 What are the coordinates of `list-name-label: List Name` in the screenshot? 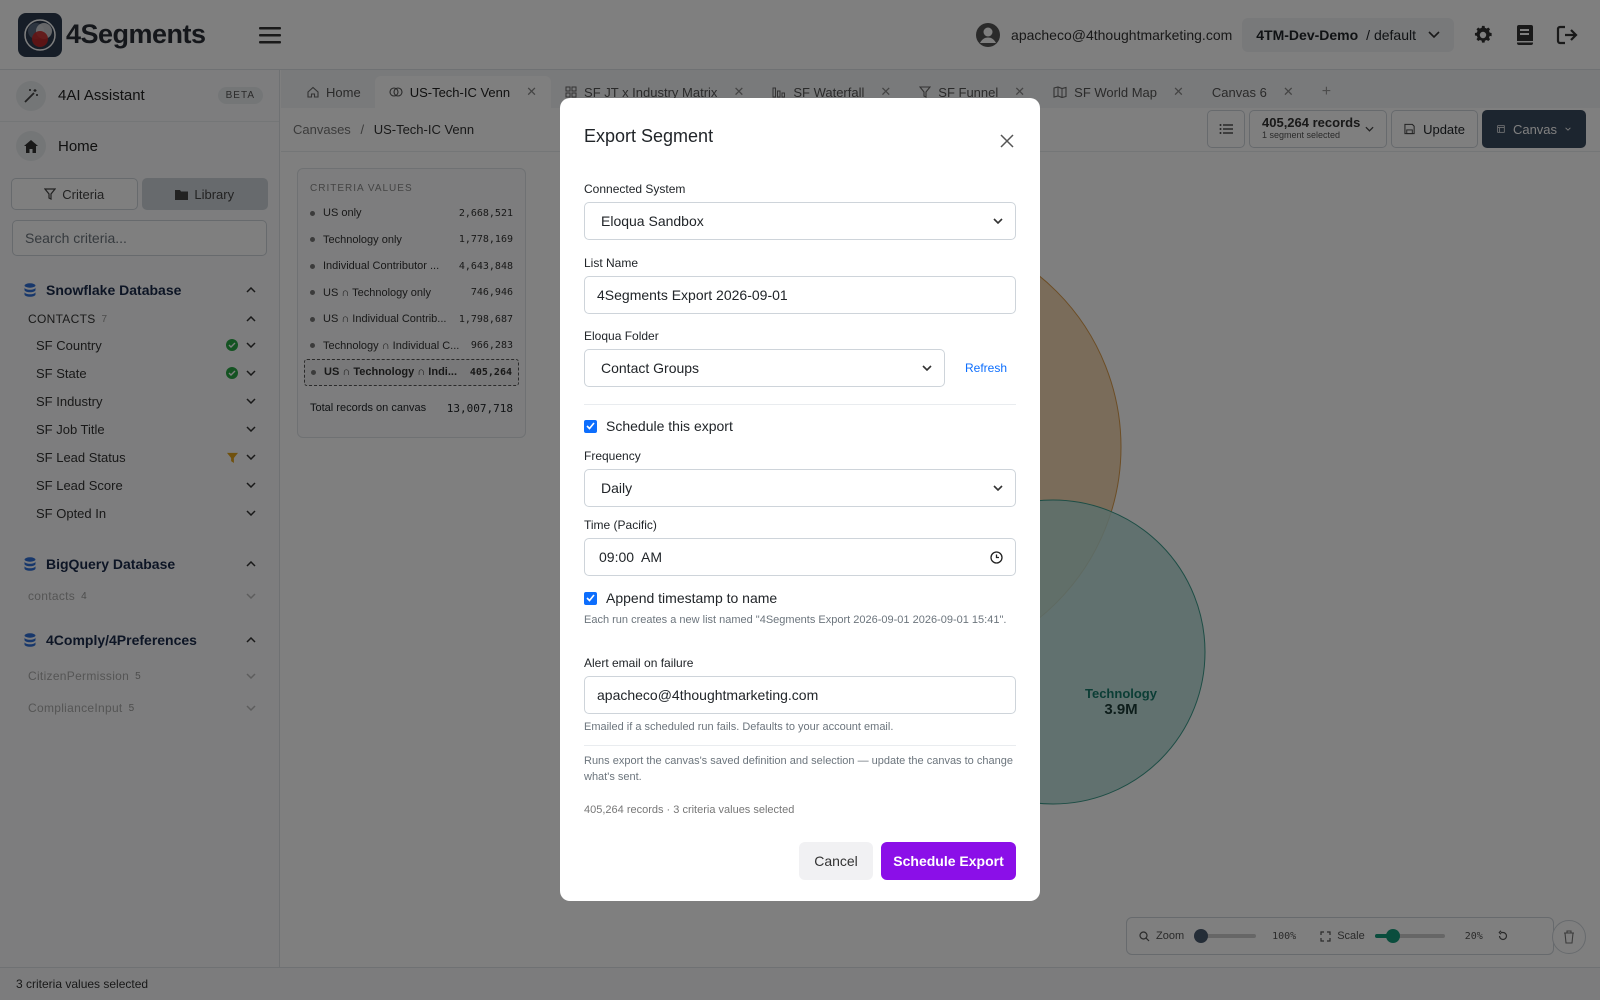 It's located at (611, 263).